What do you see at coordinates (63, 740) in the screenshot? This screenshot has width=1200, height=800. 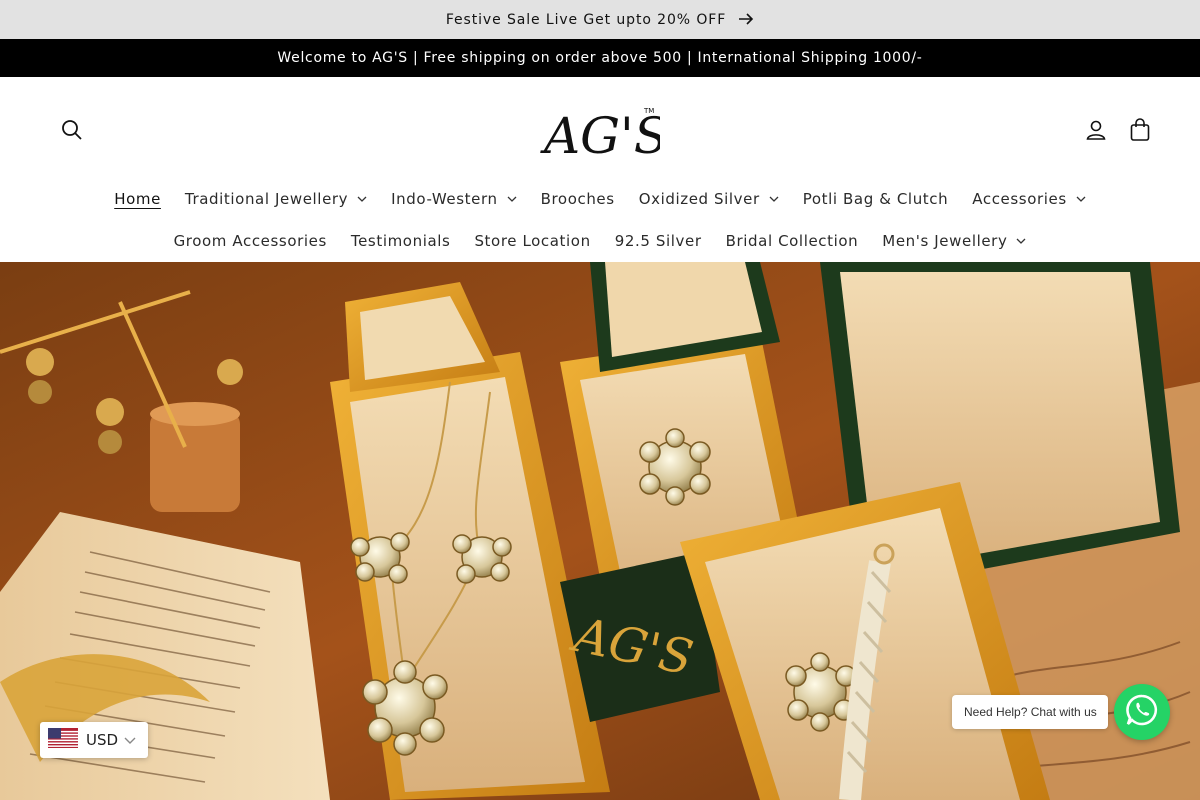 I see `us-flag-icon` at bounding box center [63, 740].